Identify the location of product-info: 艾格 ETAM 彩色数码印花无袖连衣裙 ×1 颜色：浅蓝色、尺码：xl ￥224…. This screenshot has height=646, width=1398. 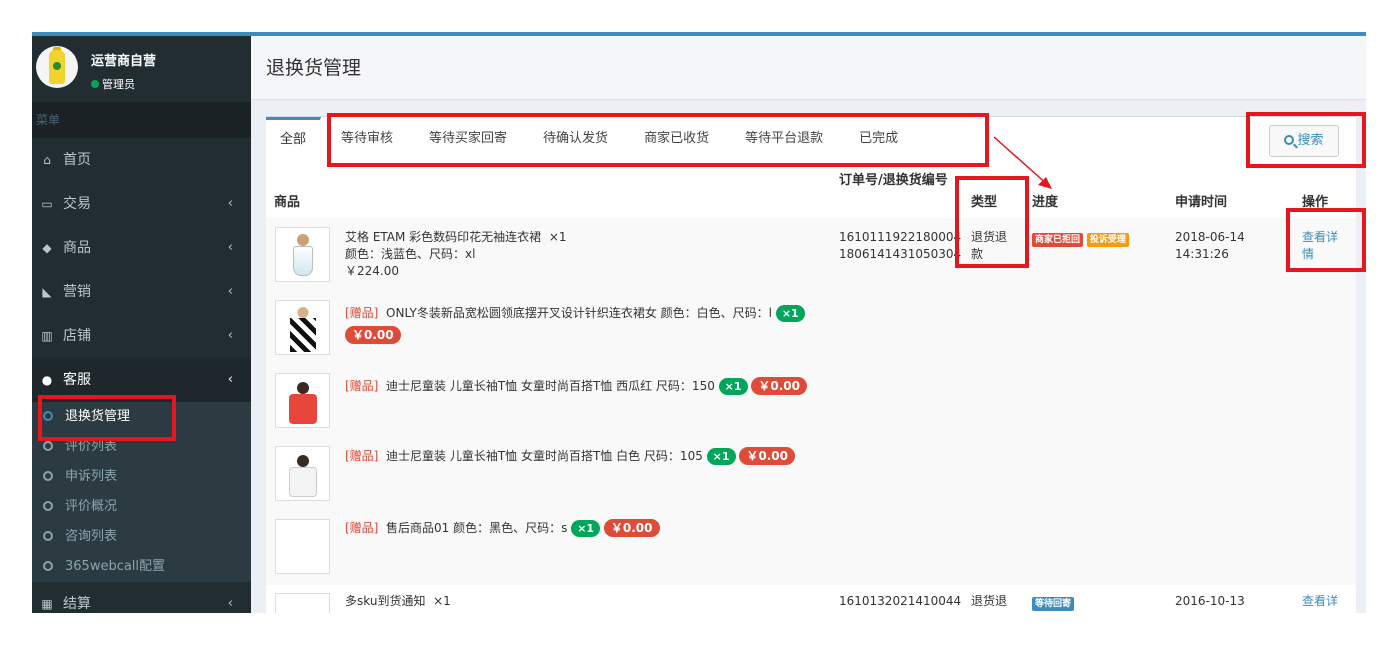
(510, 254).